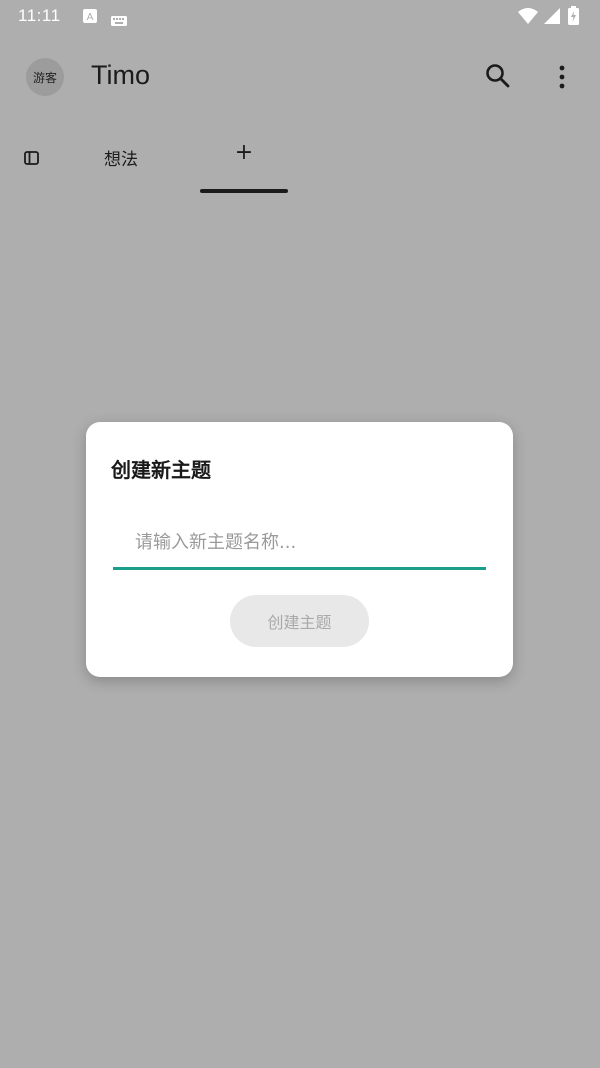 The image size is (600, 1068). What do you see at coordinates (498, 76) in the screenshot?
I see `search-button` at bounding box center [498, 76].